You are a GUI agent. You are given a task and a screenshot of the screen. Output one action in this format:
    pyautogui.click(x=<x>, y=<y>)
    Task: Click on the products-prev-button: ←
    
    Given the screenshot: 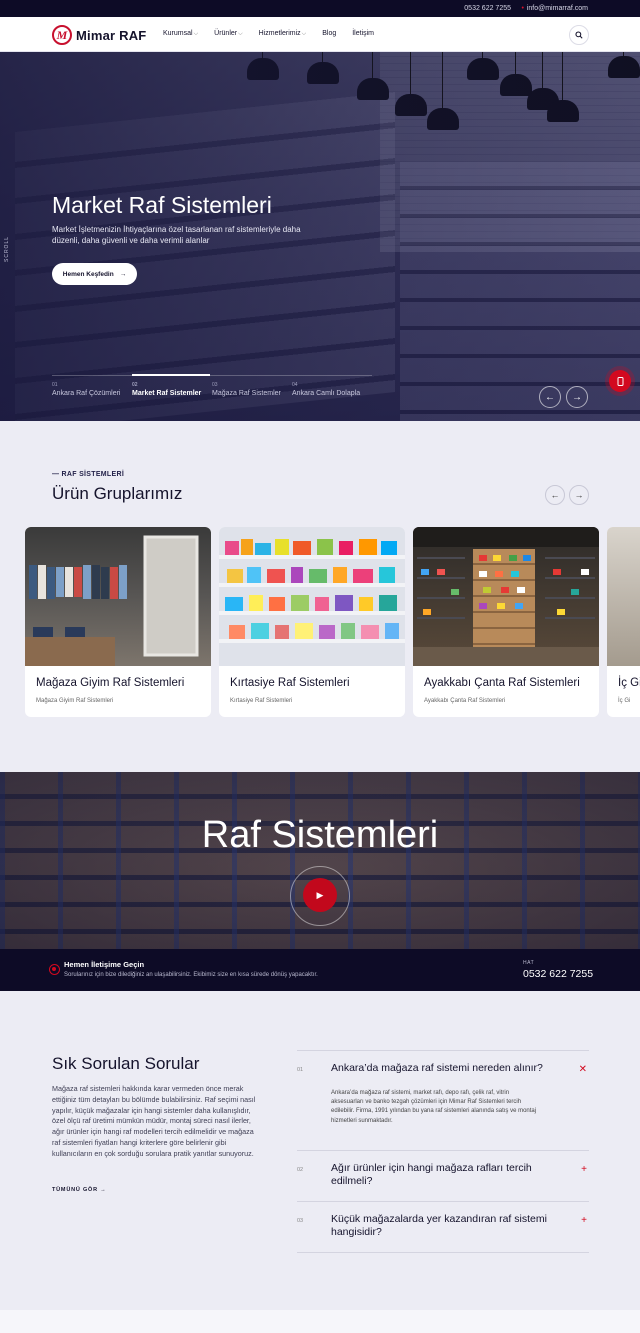 What is the action you would take?
    pyautogui.click(x=555, y=495)
    